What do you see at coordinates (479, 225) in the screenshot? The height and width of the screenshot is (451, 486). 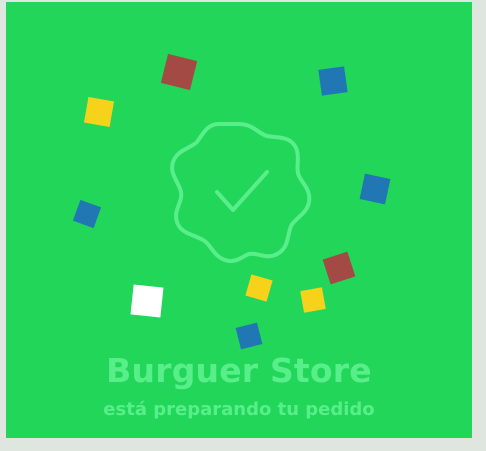 I see `screen-border-right` at bounding box center [479, 225].